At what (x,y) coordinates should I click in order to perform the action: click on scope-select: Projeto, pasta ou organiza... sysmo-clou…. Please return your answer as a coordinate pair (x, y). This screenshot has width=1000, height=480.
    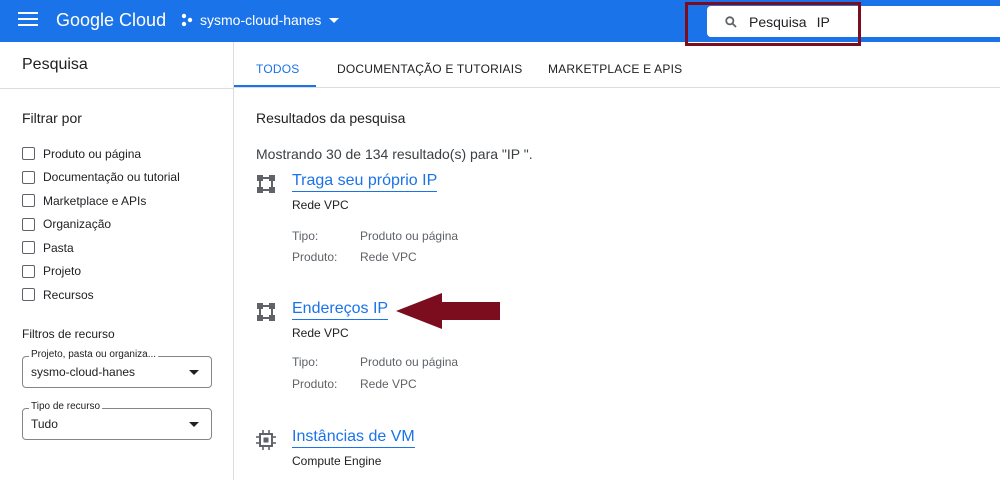
    Looking at the image, I should click on (117, 368).